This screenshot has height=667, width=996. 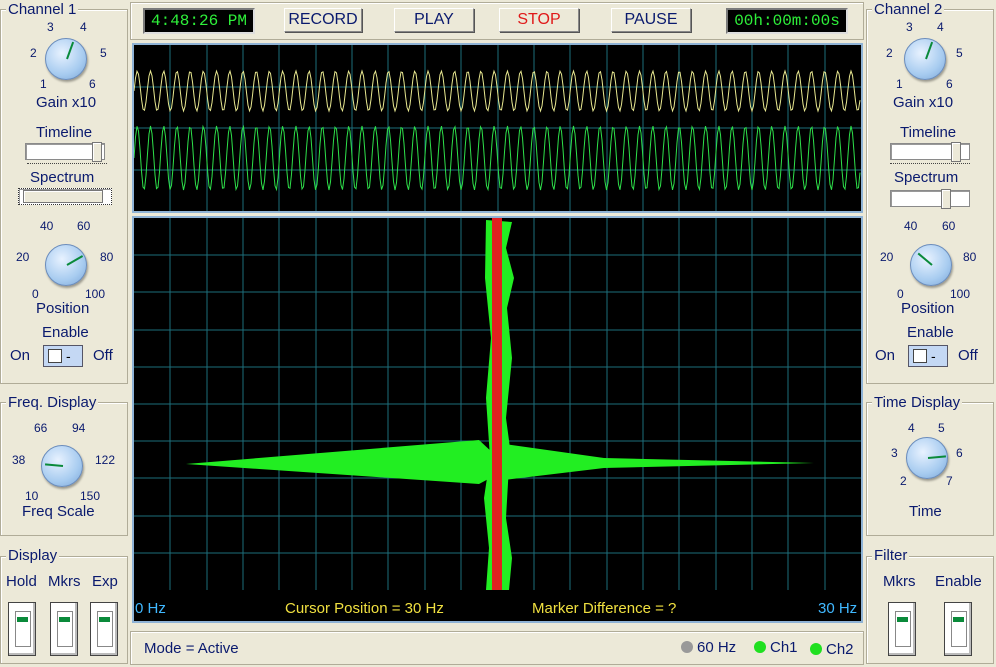 I want to click on ch1-indicator: Ch1, so click(x=776, y=647).